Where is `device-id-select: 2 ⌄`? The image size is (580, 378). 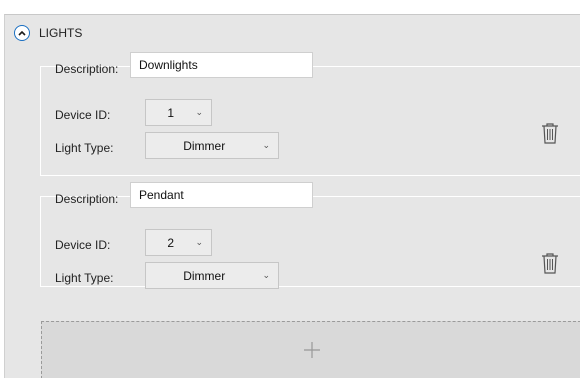 device-id-select: 2 ⌄ is located at coordinates (178, 242).